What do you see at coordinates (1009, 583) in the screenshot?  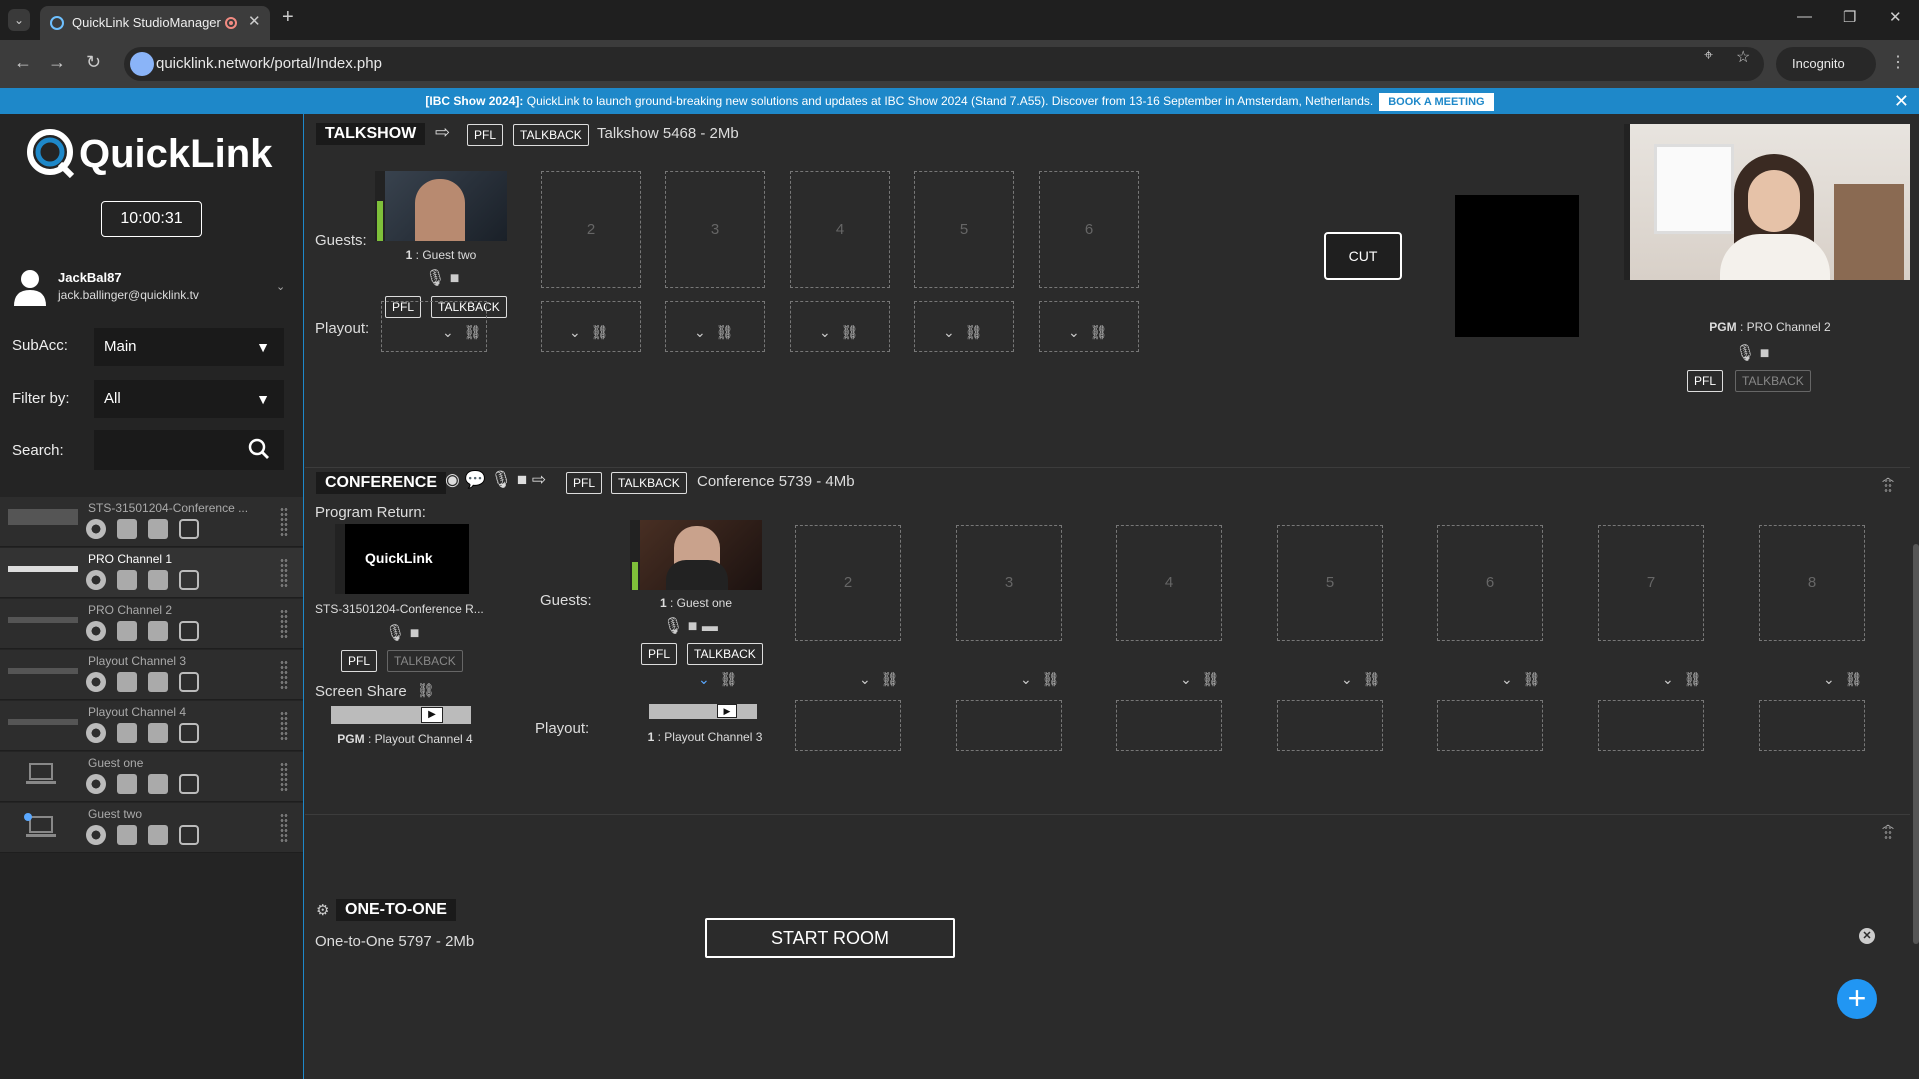 I see `guest-slot: 3` at bounding box center [1009, 583].